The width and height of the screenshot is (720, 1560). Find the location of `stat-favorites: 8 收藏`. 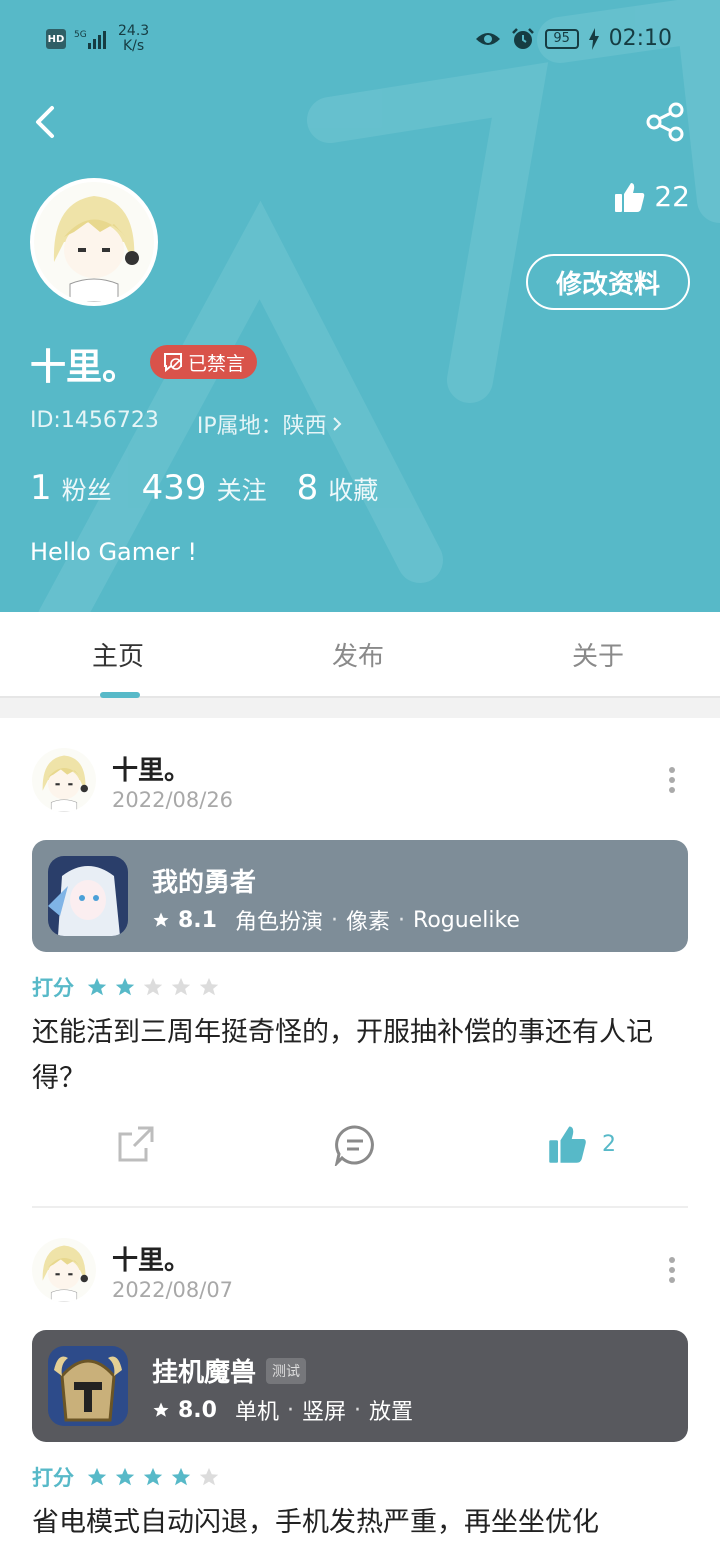

stat-favorites: 8 收藏 is located at coordinates (338, 488).